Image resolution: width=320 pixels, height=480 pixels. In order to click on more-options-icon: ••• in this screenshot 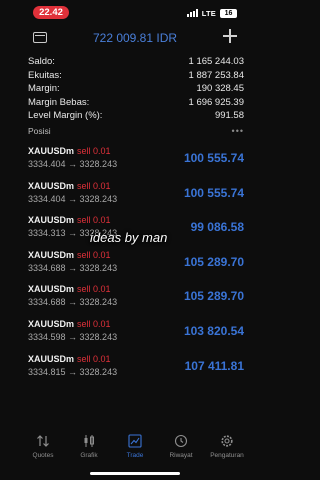, I will do `click(238, 131)`.